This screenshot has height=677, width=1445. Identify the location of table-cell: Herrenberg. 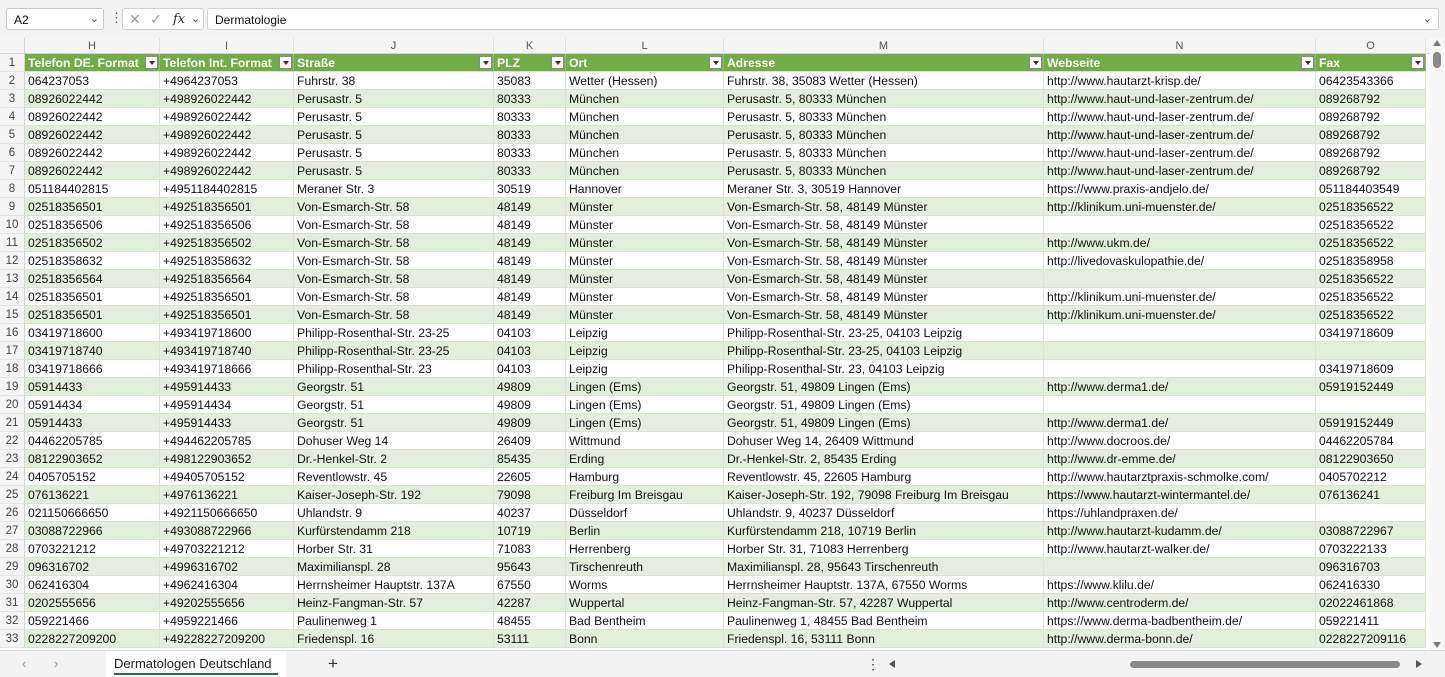
(645, 549).